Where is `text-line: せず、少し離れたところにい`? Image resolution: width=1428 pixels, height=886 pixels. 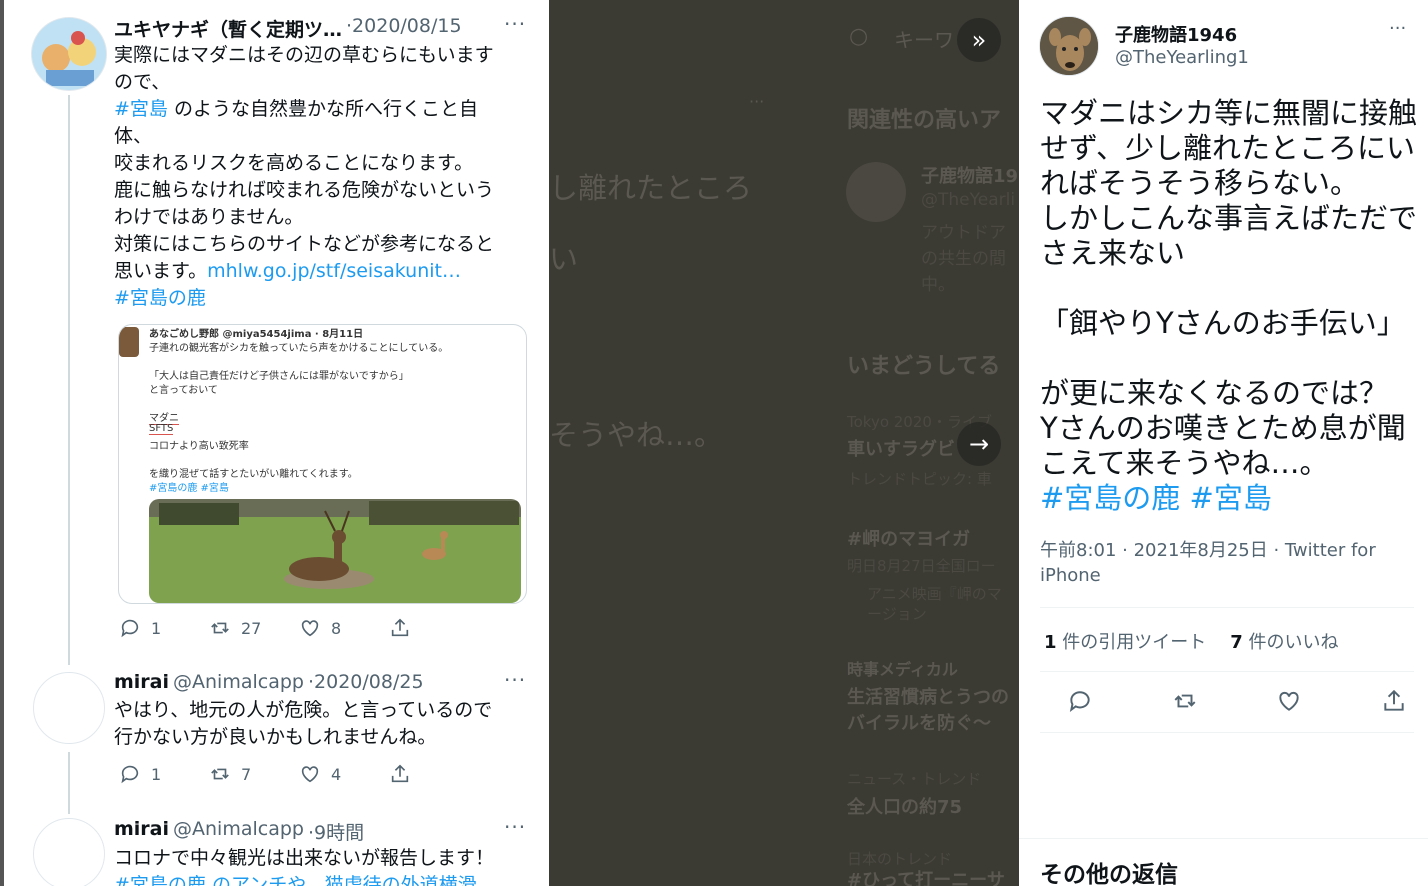 text-line: せず、少し離れたところにい is located at coordinates (1227, 148).